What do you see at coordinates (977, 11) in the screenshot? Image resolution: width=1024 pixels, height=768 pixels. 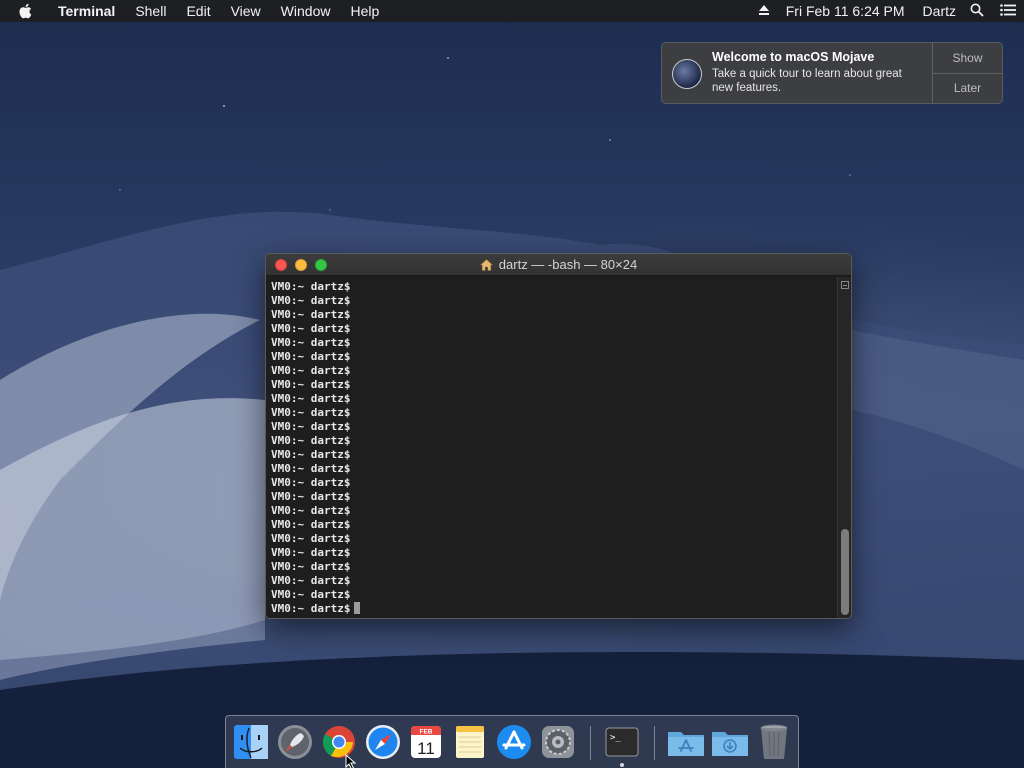 I see `spotlight-search-icon` at bounding box center [977, 11].